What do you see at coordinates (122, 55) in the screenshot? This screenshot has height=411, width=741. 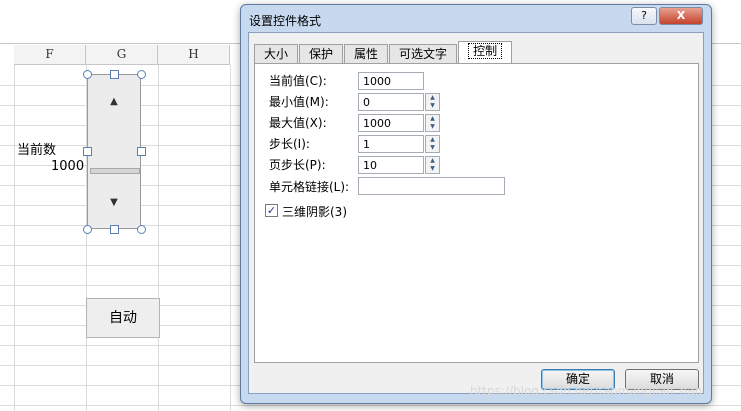 I see `column-header-g: G` at bounding box center [122, 55].